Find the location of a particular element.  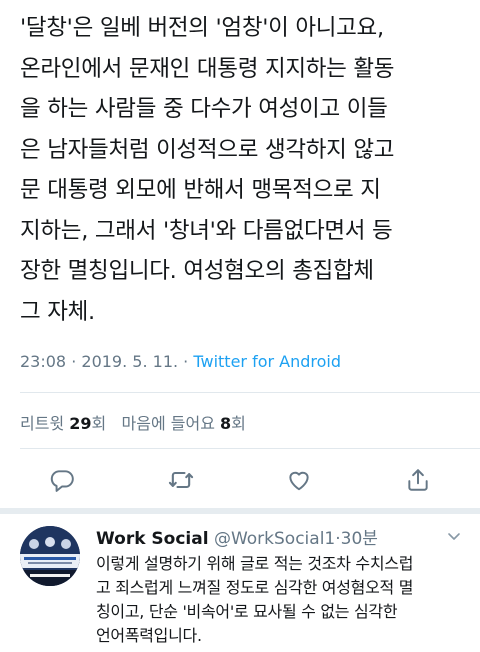

chevron-down-icon is located at coordinates (454, 536).